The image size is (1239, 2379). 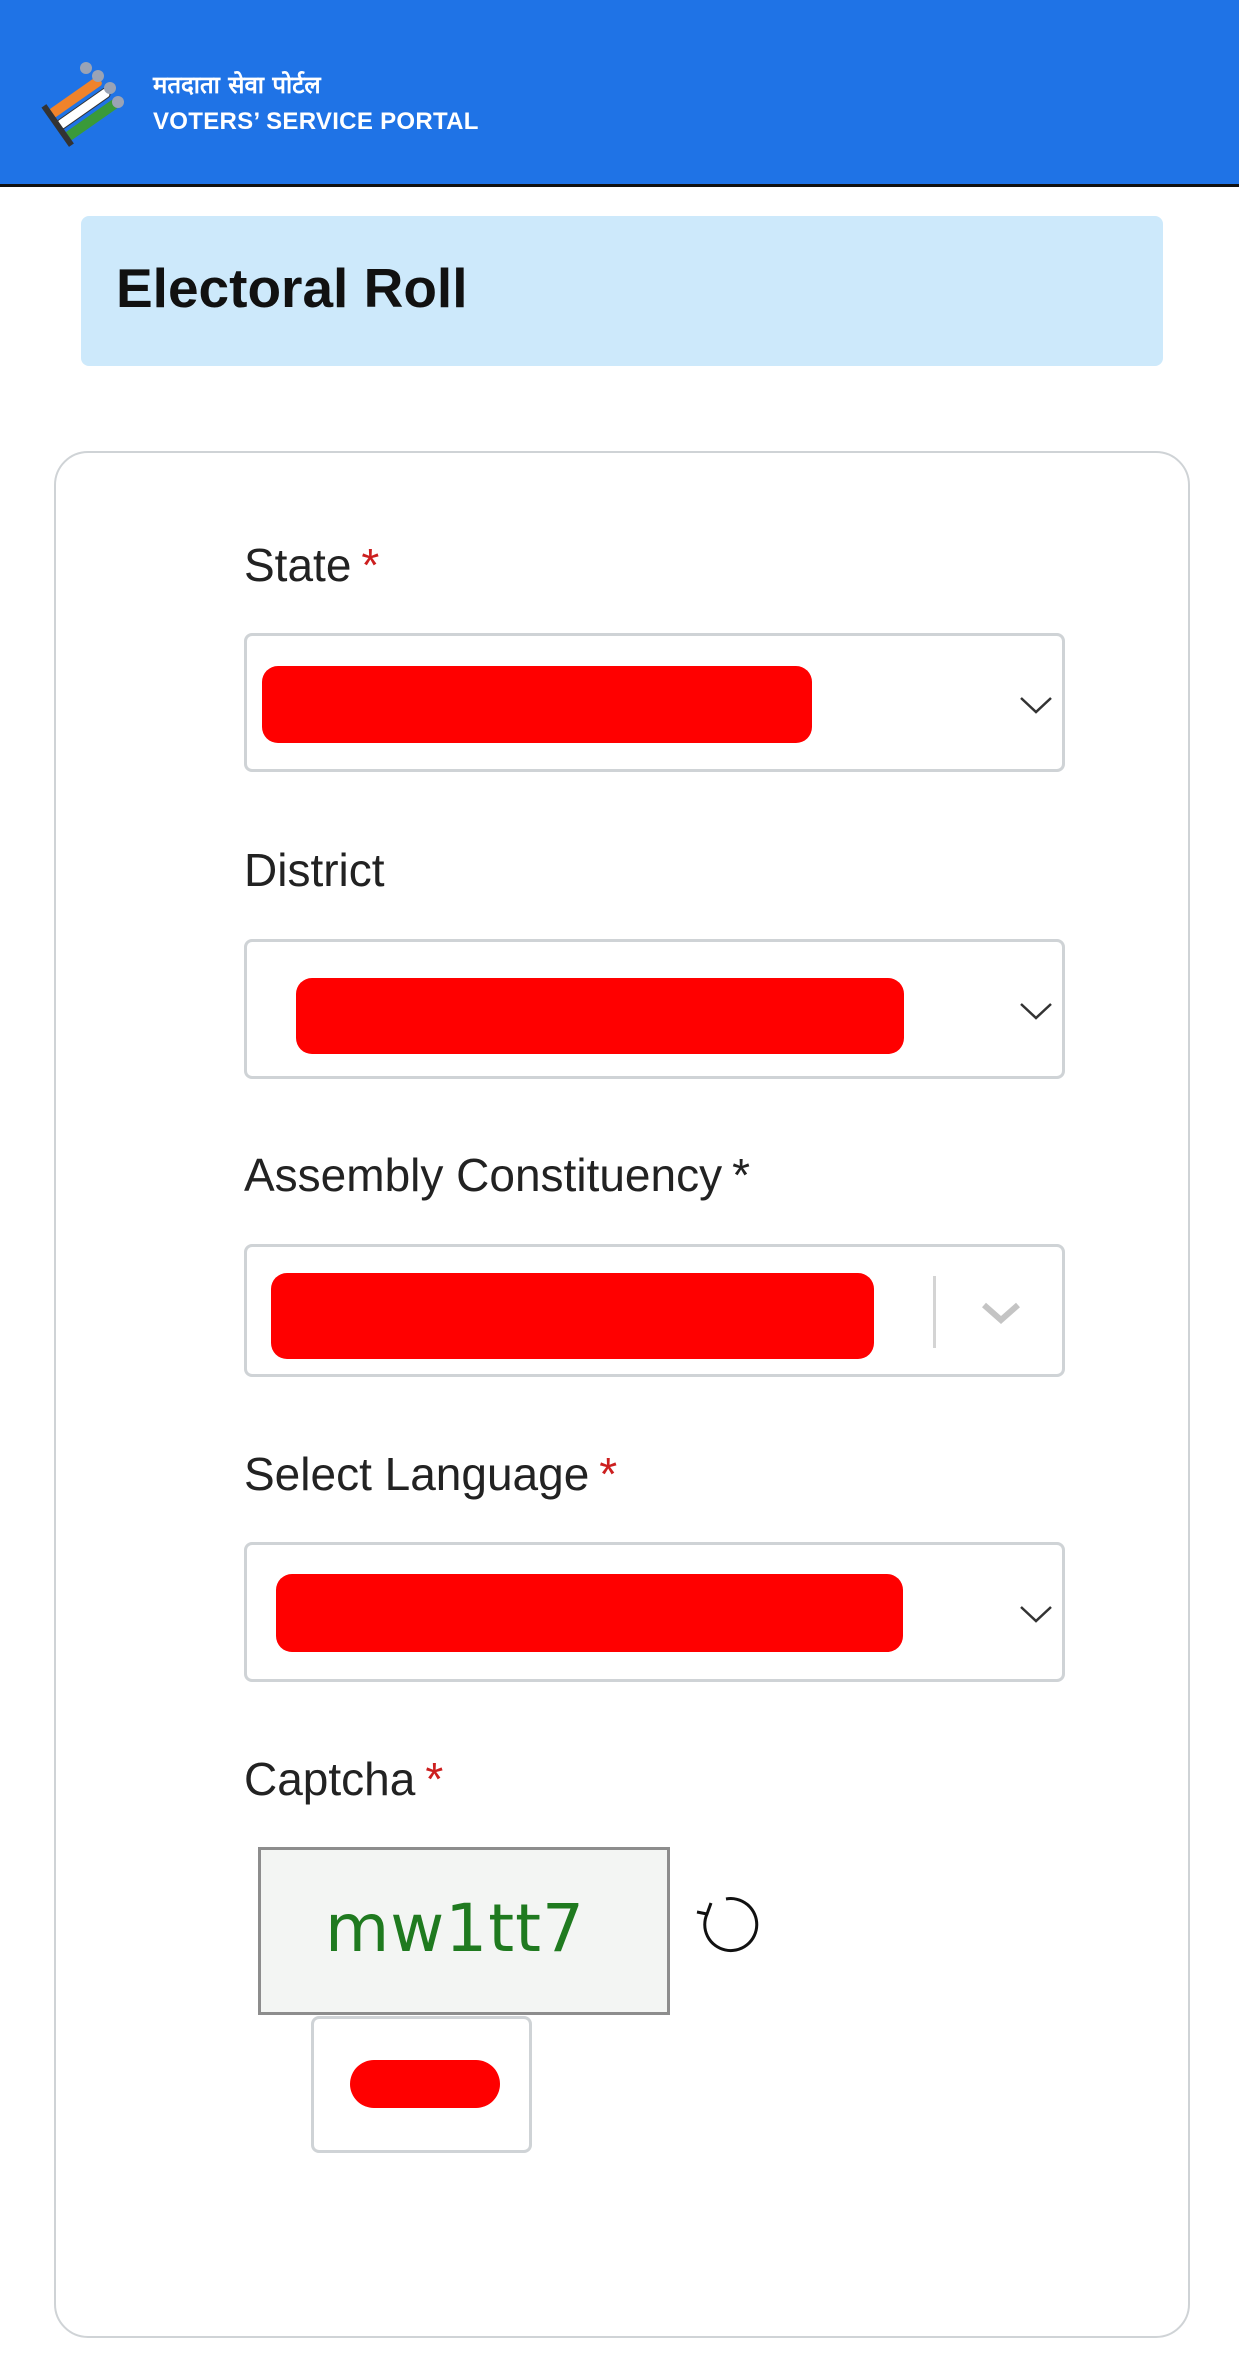 I want to click on state-select, so click(x=654, y=702).